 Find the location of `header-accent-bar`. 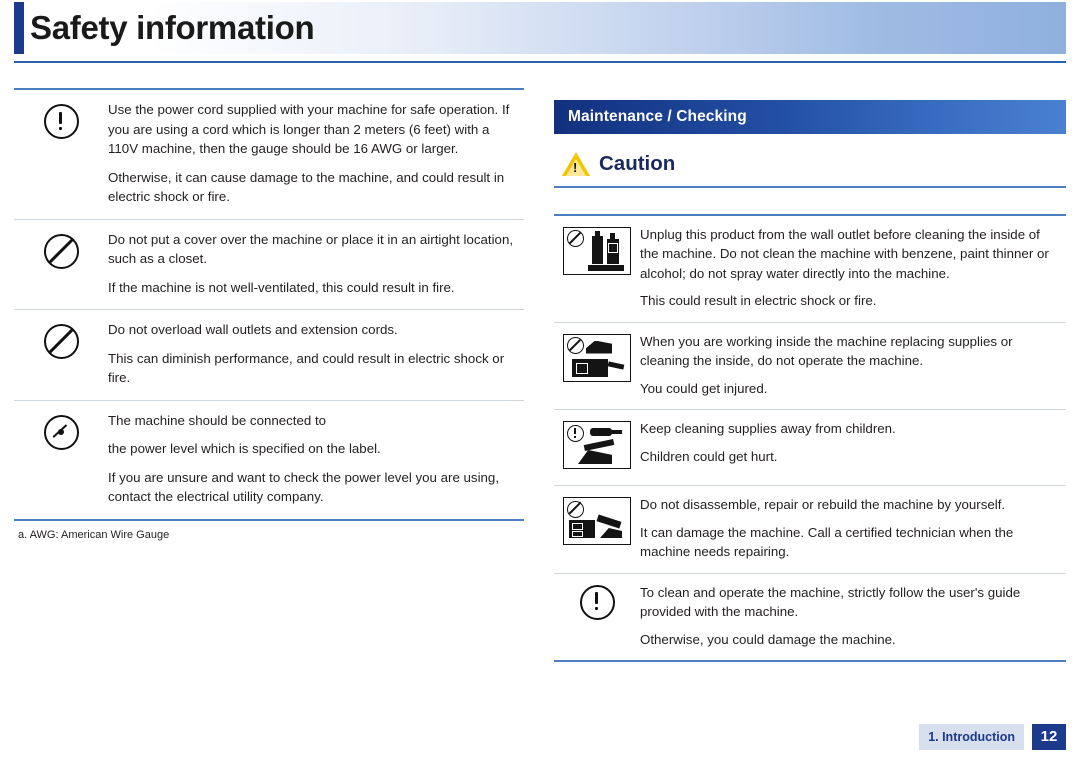

header-accent-bar is located at coordinates (19, 28).